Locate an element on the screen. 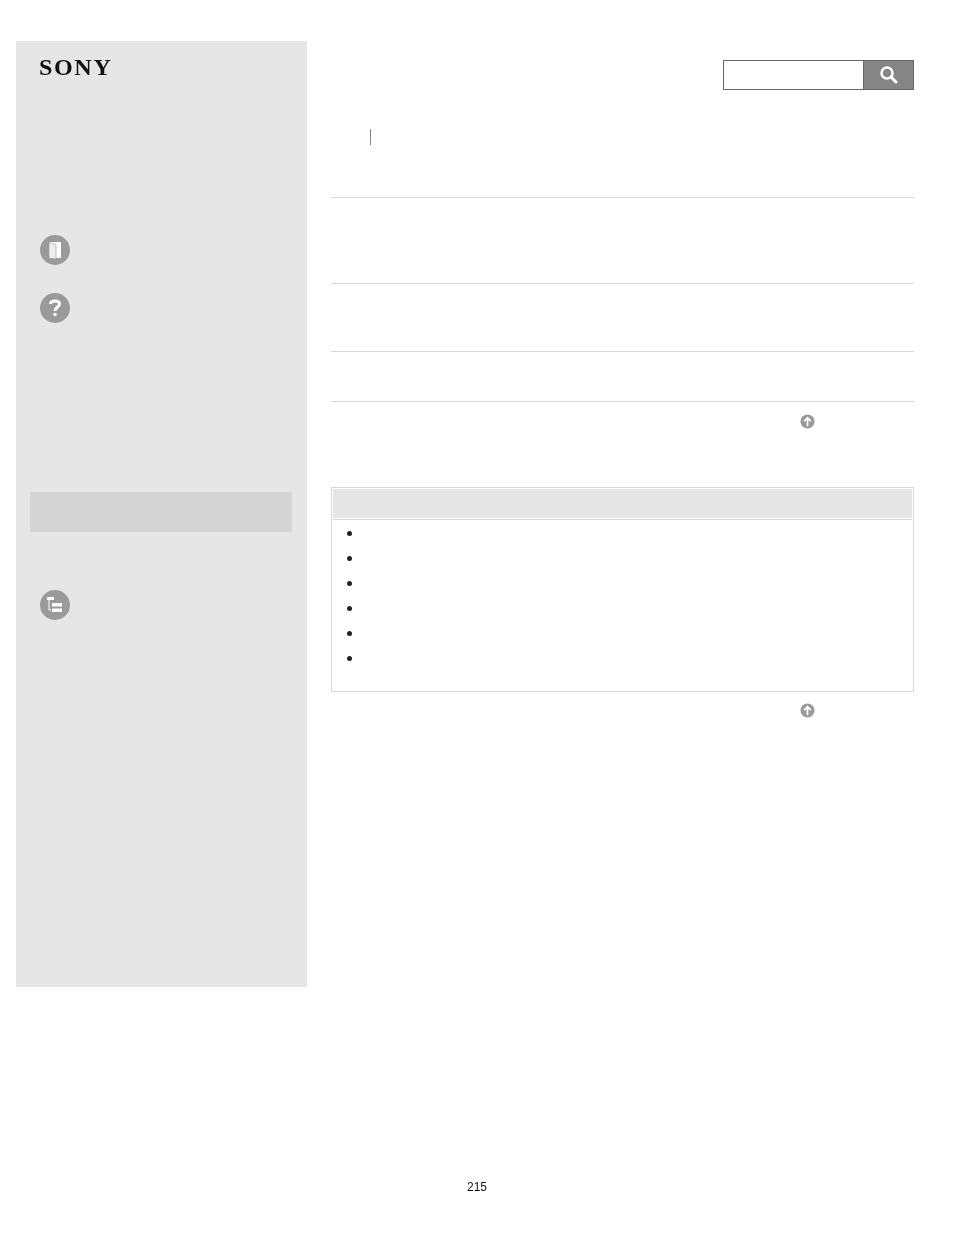 This screenshot has width=954, height=1235. book-icon is located at coordinates (55, 250).